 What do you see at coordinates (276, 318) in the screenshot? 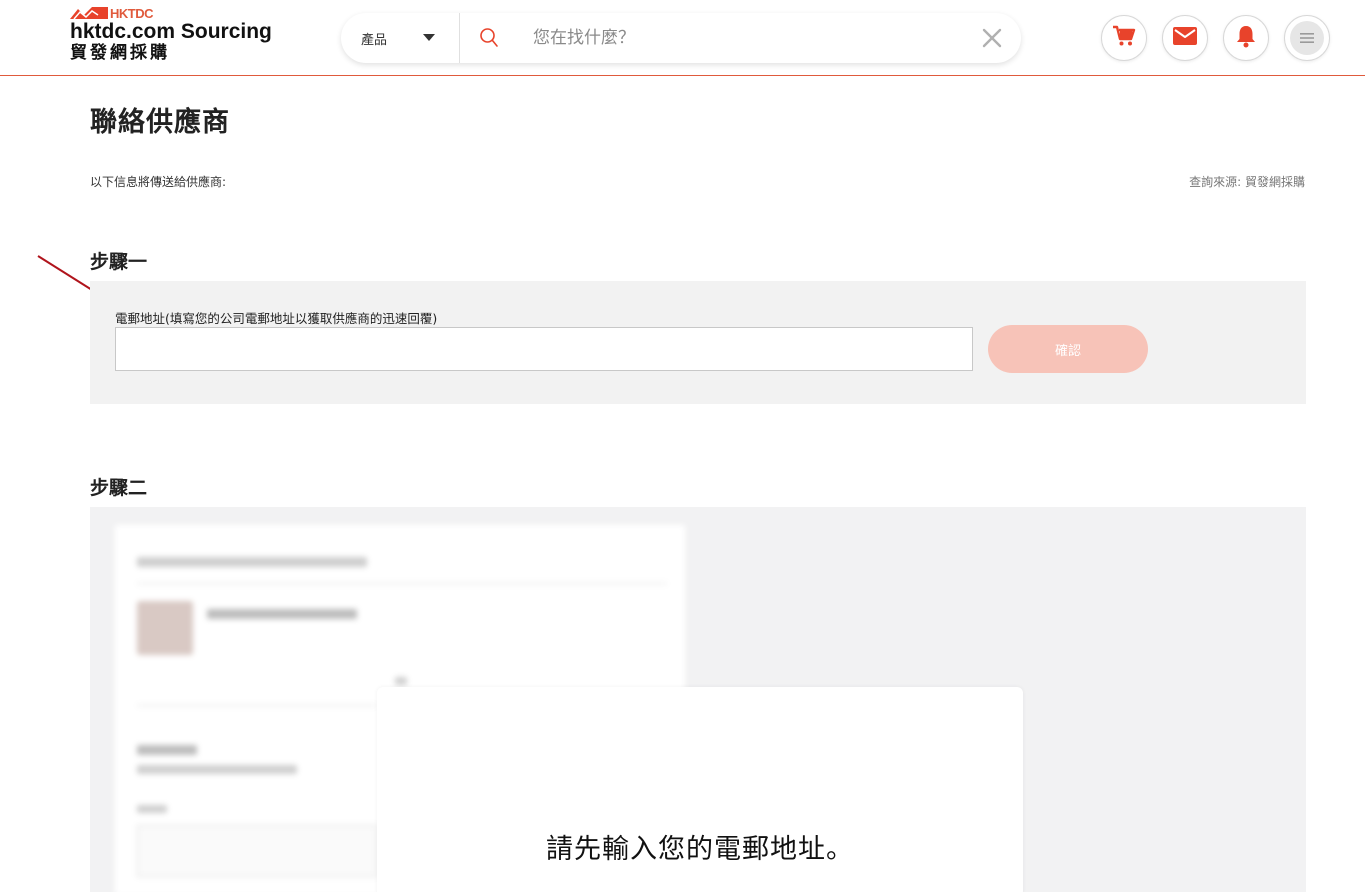
I see `email-label: 電郵地址(填寫您的公司電郵地址以獲取供應商的迅速回覆)` at bounding box center [276, 318].